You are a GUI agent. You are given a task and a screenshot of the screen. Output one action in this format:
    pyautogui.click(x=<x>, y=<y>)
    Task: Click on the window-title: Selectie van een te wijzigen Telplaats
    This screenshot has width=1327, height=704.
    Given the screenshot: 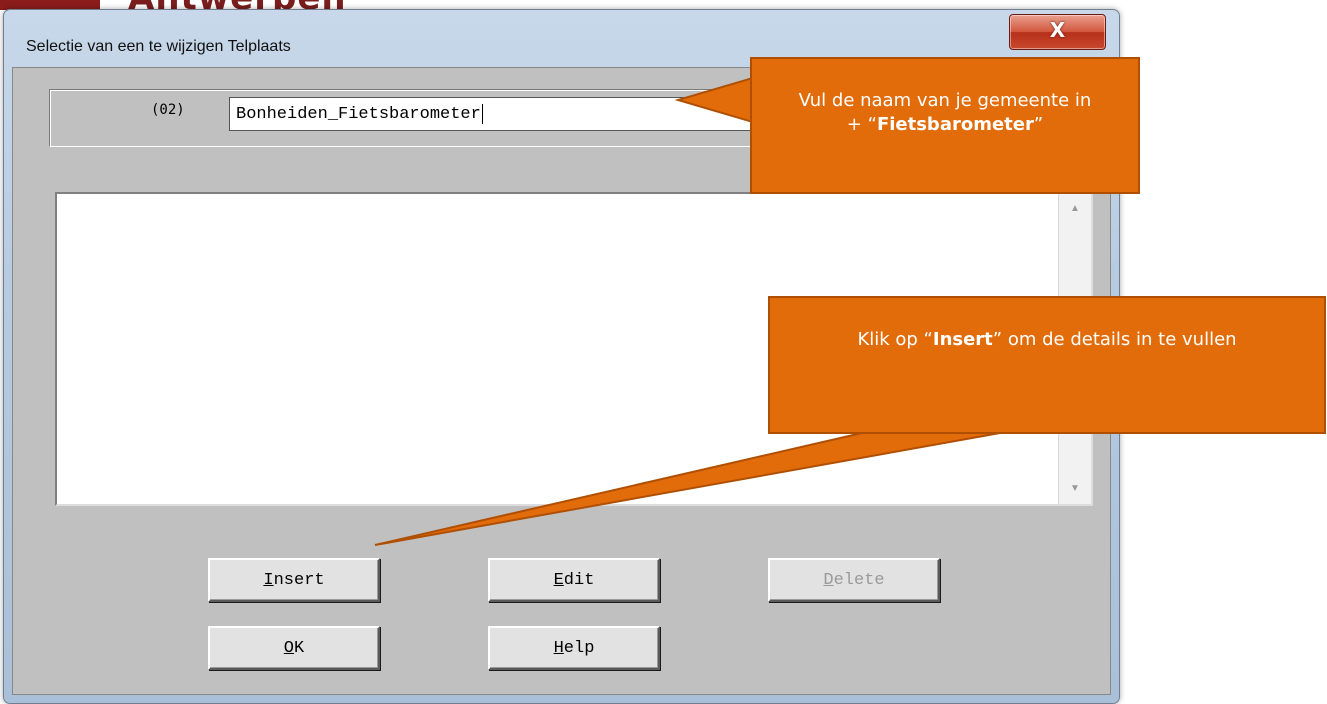 What is the action you would take?
    pyautogui.click(x=158, y=46)
    